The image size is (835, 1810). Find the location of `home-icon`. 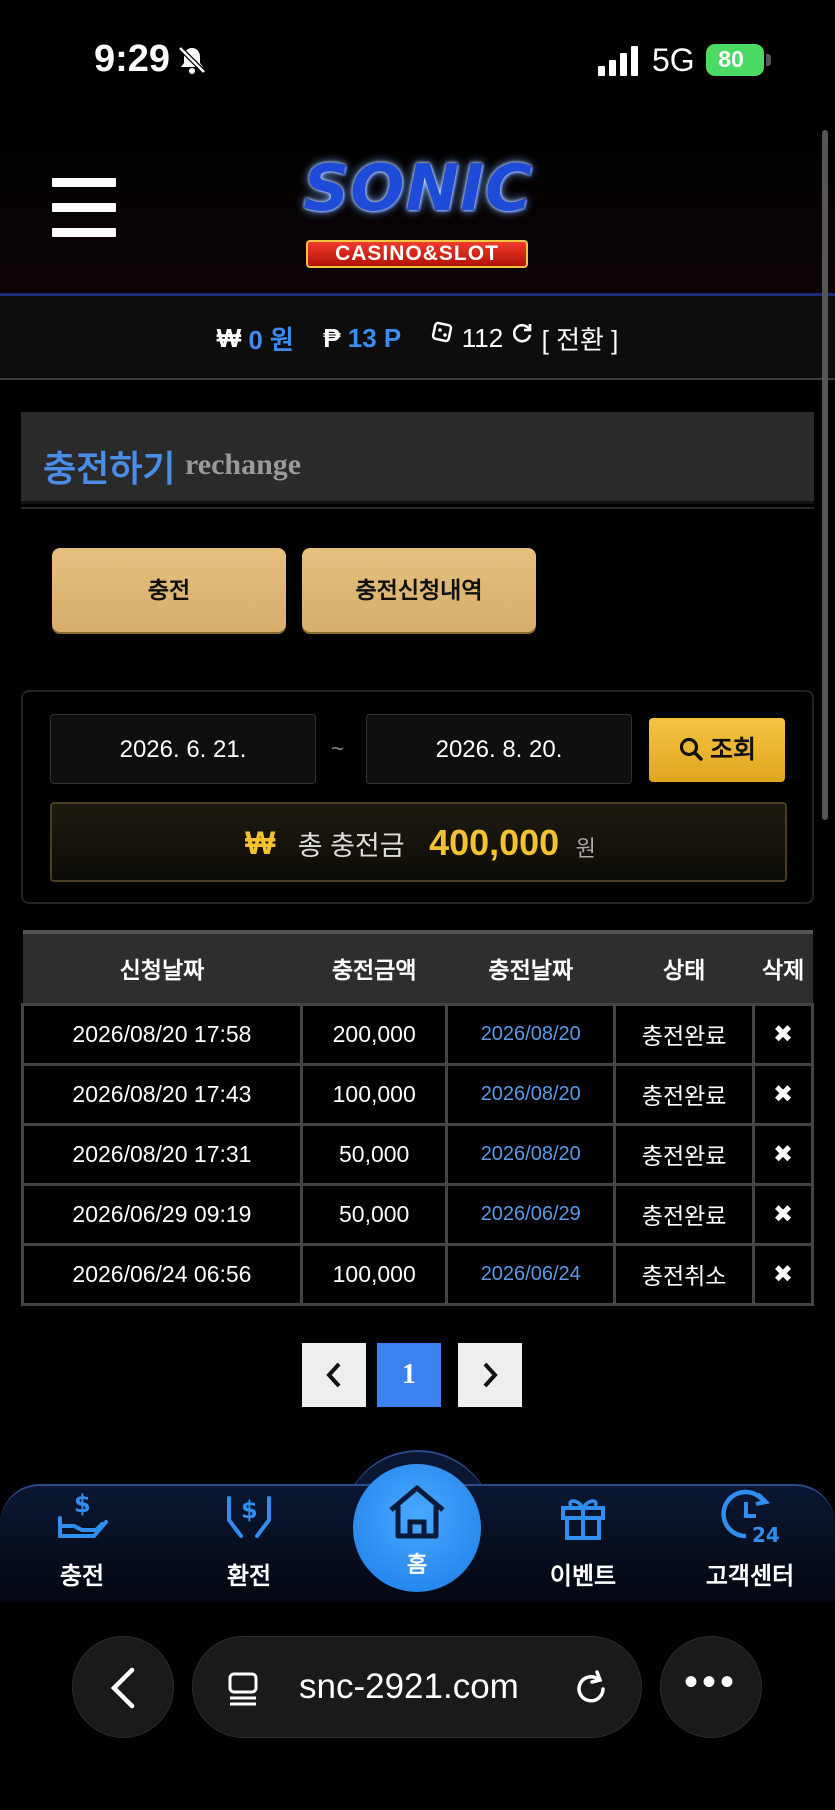

home-icon is located at coordinates (417, 1512).